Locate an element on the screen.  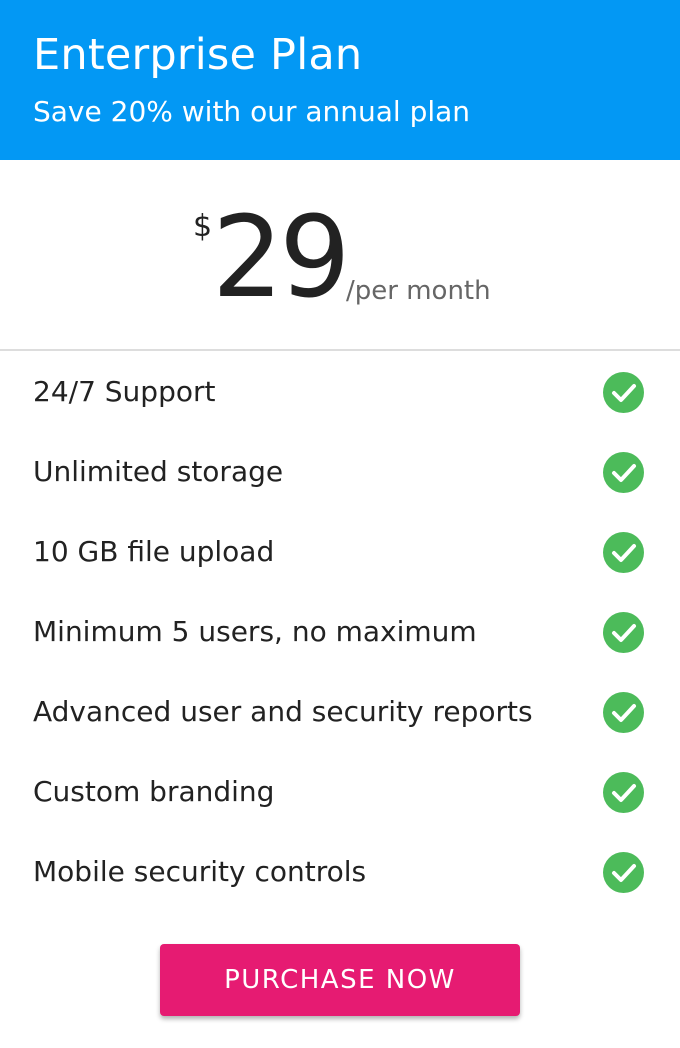
feature-item: 24/7 Support is located at coordinates (340, 391).